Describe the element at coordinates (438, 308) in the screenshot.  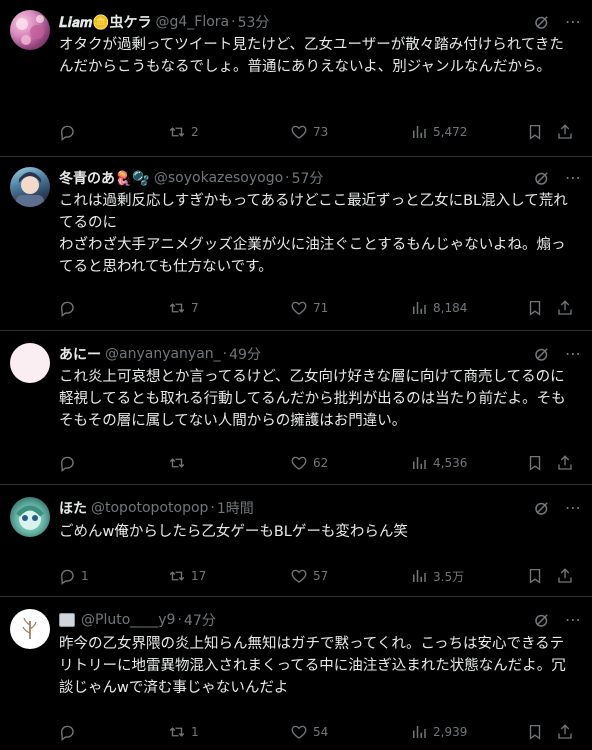
I see `views-button: 8,184` at that location.